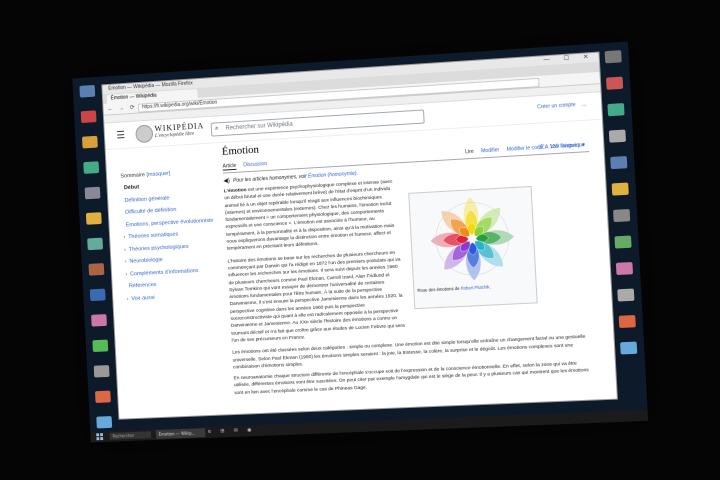 Image resolution: width=720 pixels, height=480 pixels. I want to click on action-history: Voir l'historique, so click(567, 146).